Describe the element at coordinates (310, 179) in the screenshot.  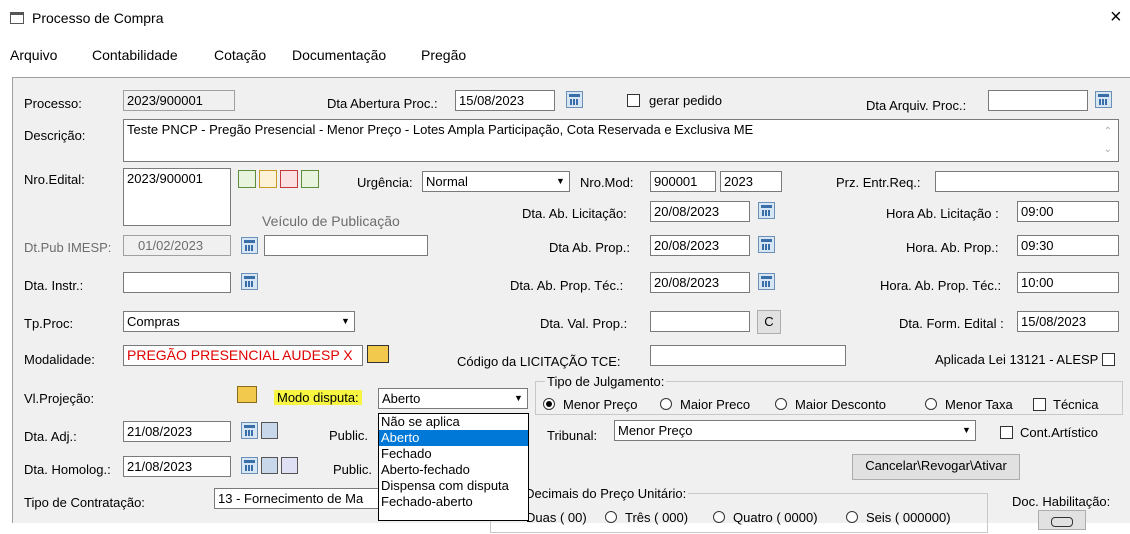
I see `confirm-icon` at that location.